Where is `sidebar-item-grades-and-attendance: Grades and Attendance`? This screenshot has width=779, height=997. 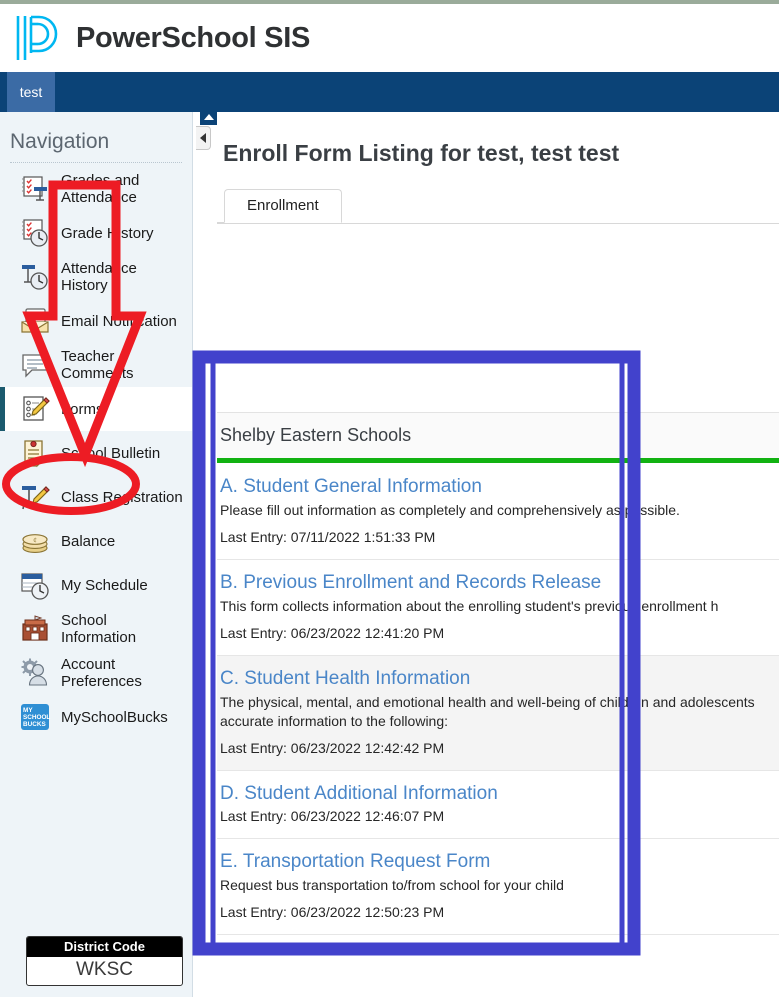 sidebar-item-grades-and-attendance: Grades and Attendance is located at coordinates (96, 189).